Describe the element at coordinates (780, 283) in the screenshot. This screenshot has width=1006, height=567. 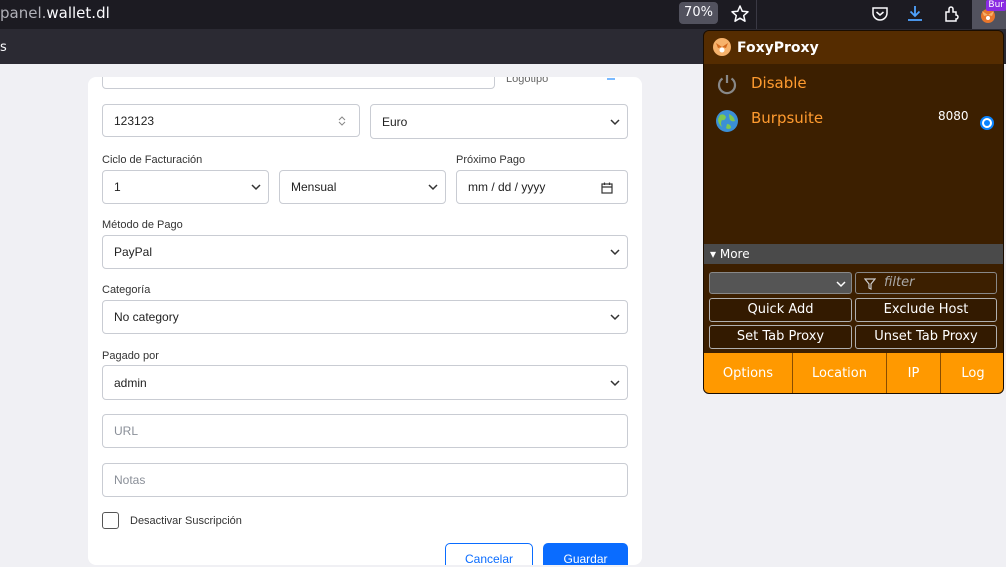
I see `proxy-select-dropdown` at that location.